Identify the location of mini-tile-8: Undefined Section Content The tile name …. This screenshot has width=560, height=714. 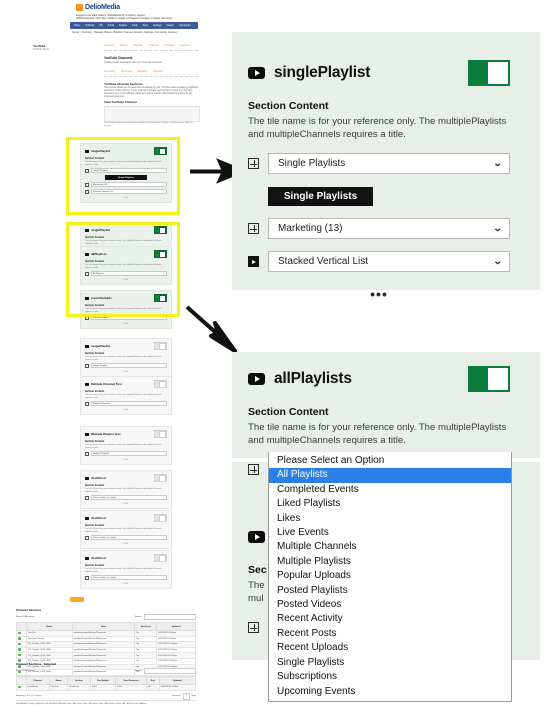
(126, 530).